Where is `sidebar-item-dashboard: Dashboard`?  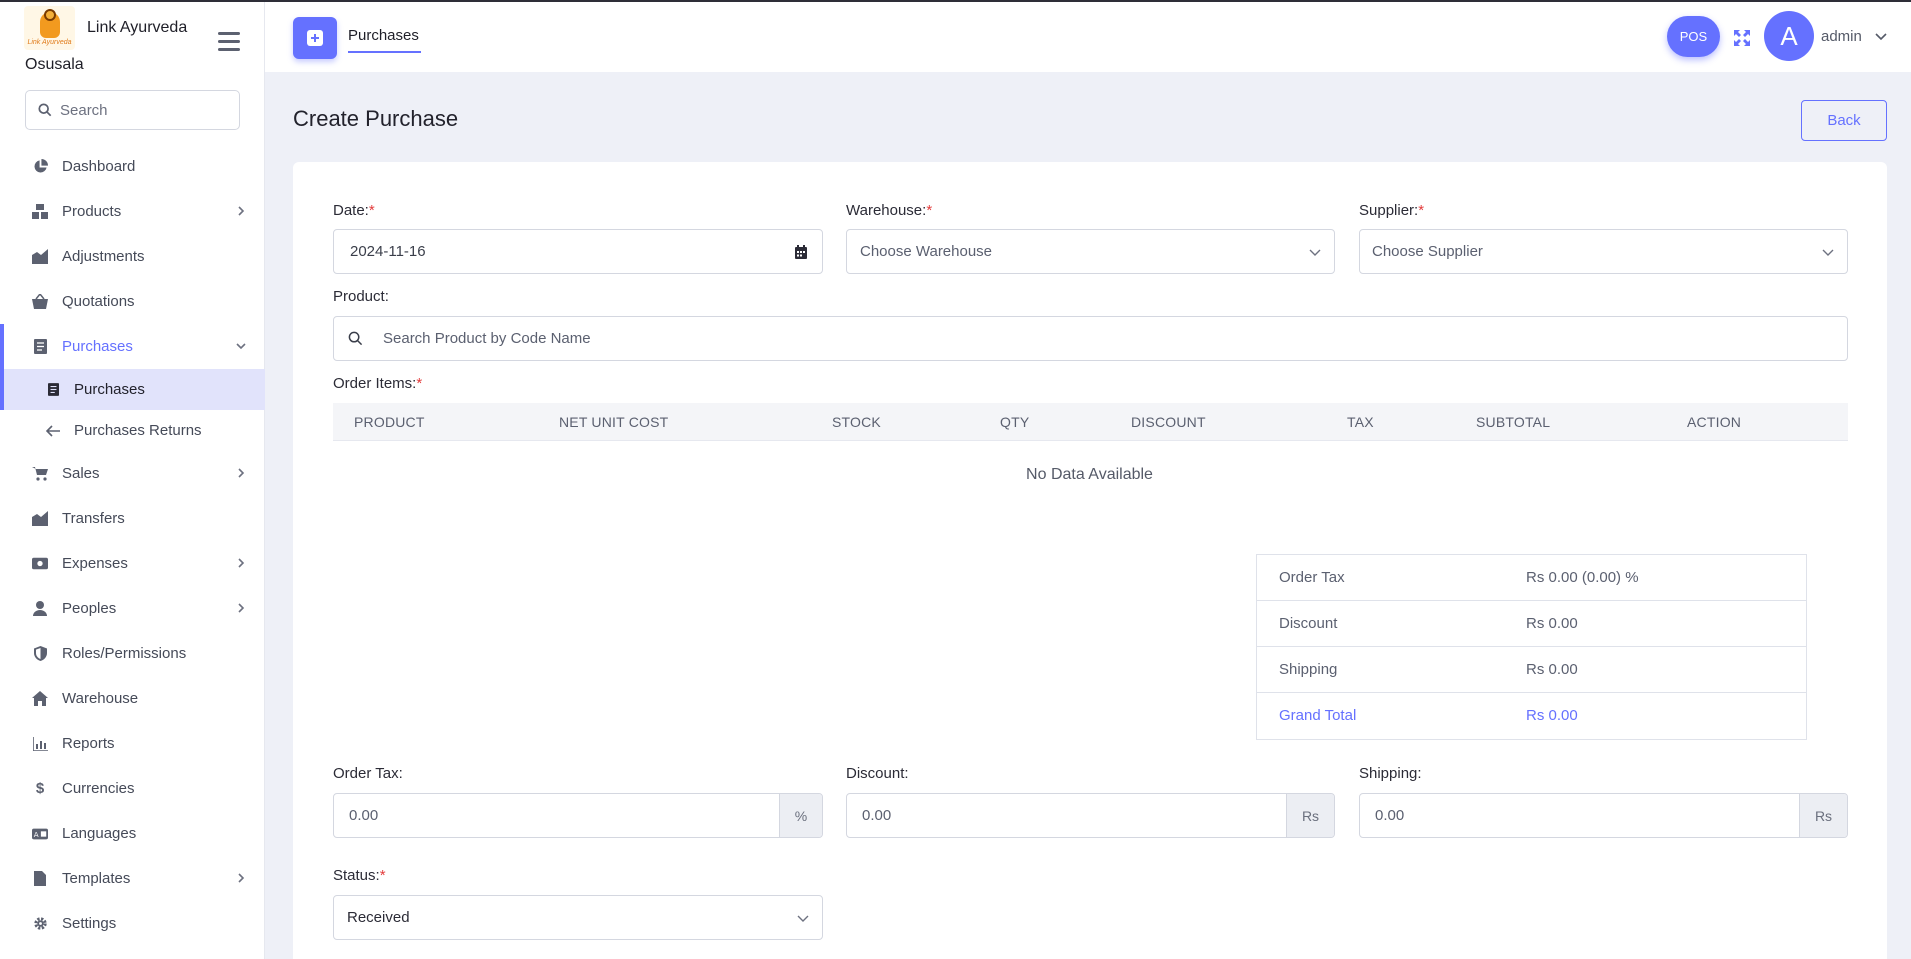
sidebar-item-dashboard: Dashboard is located at coordinates (132, 166).